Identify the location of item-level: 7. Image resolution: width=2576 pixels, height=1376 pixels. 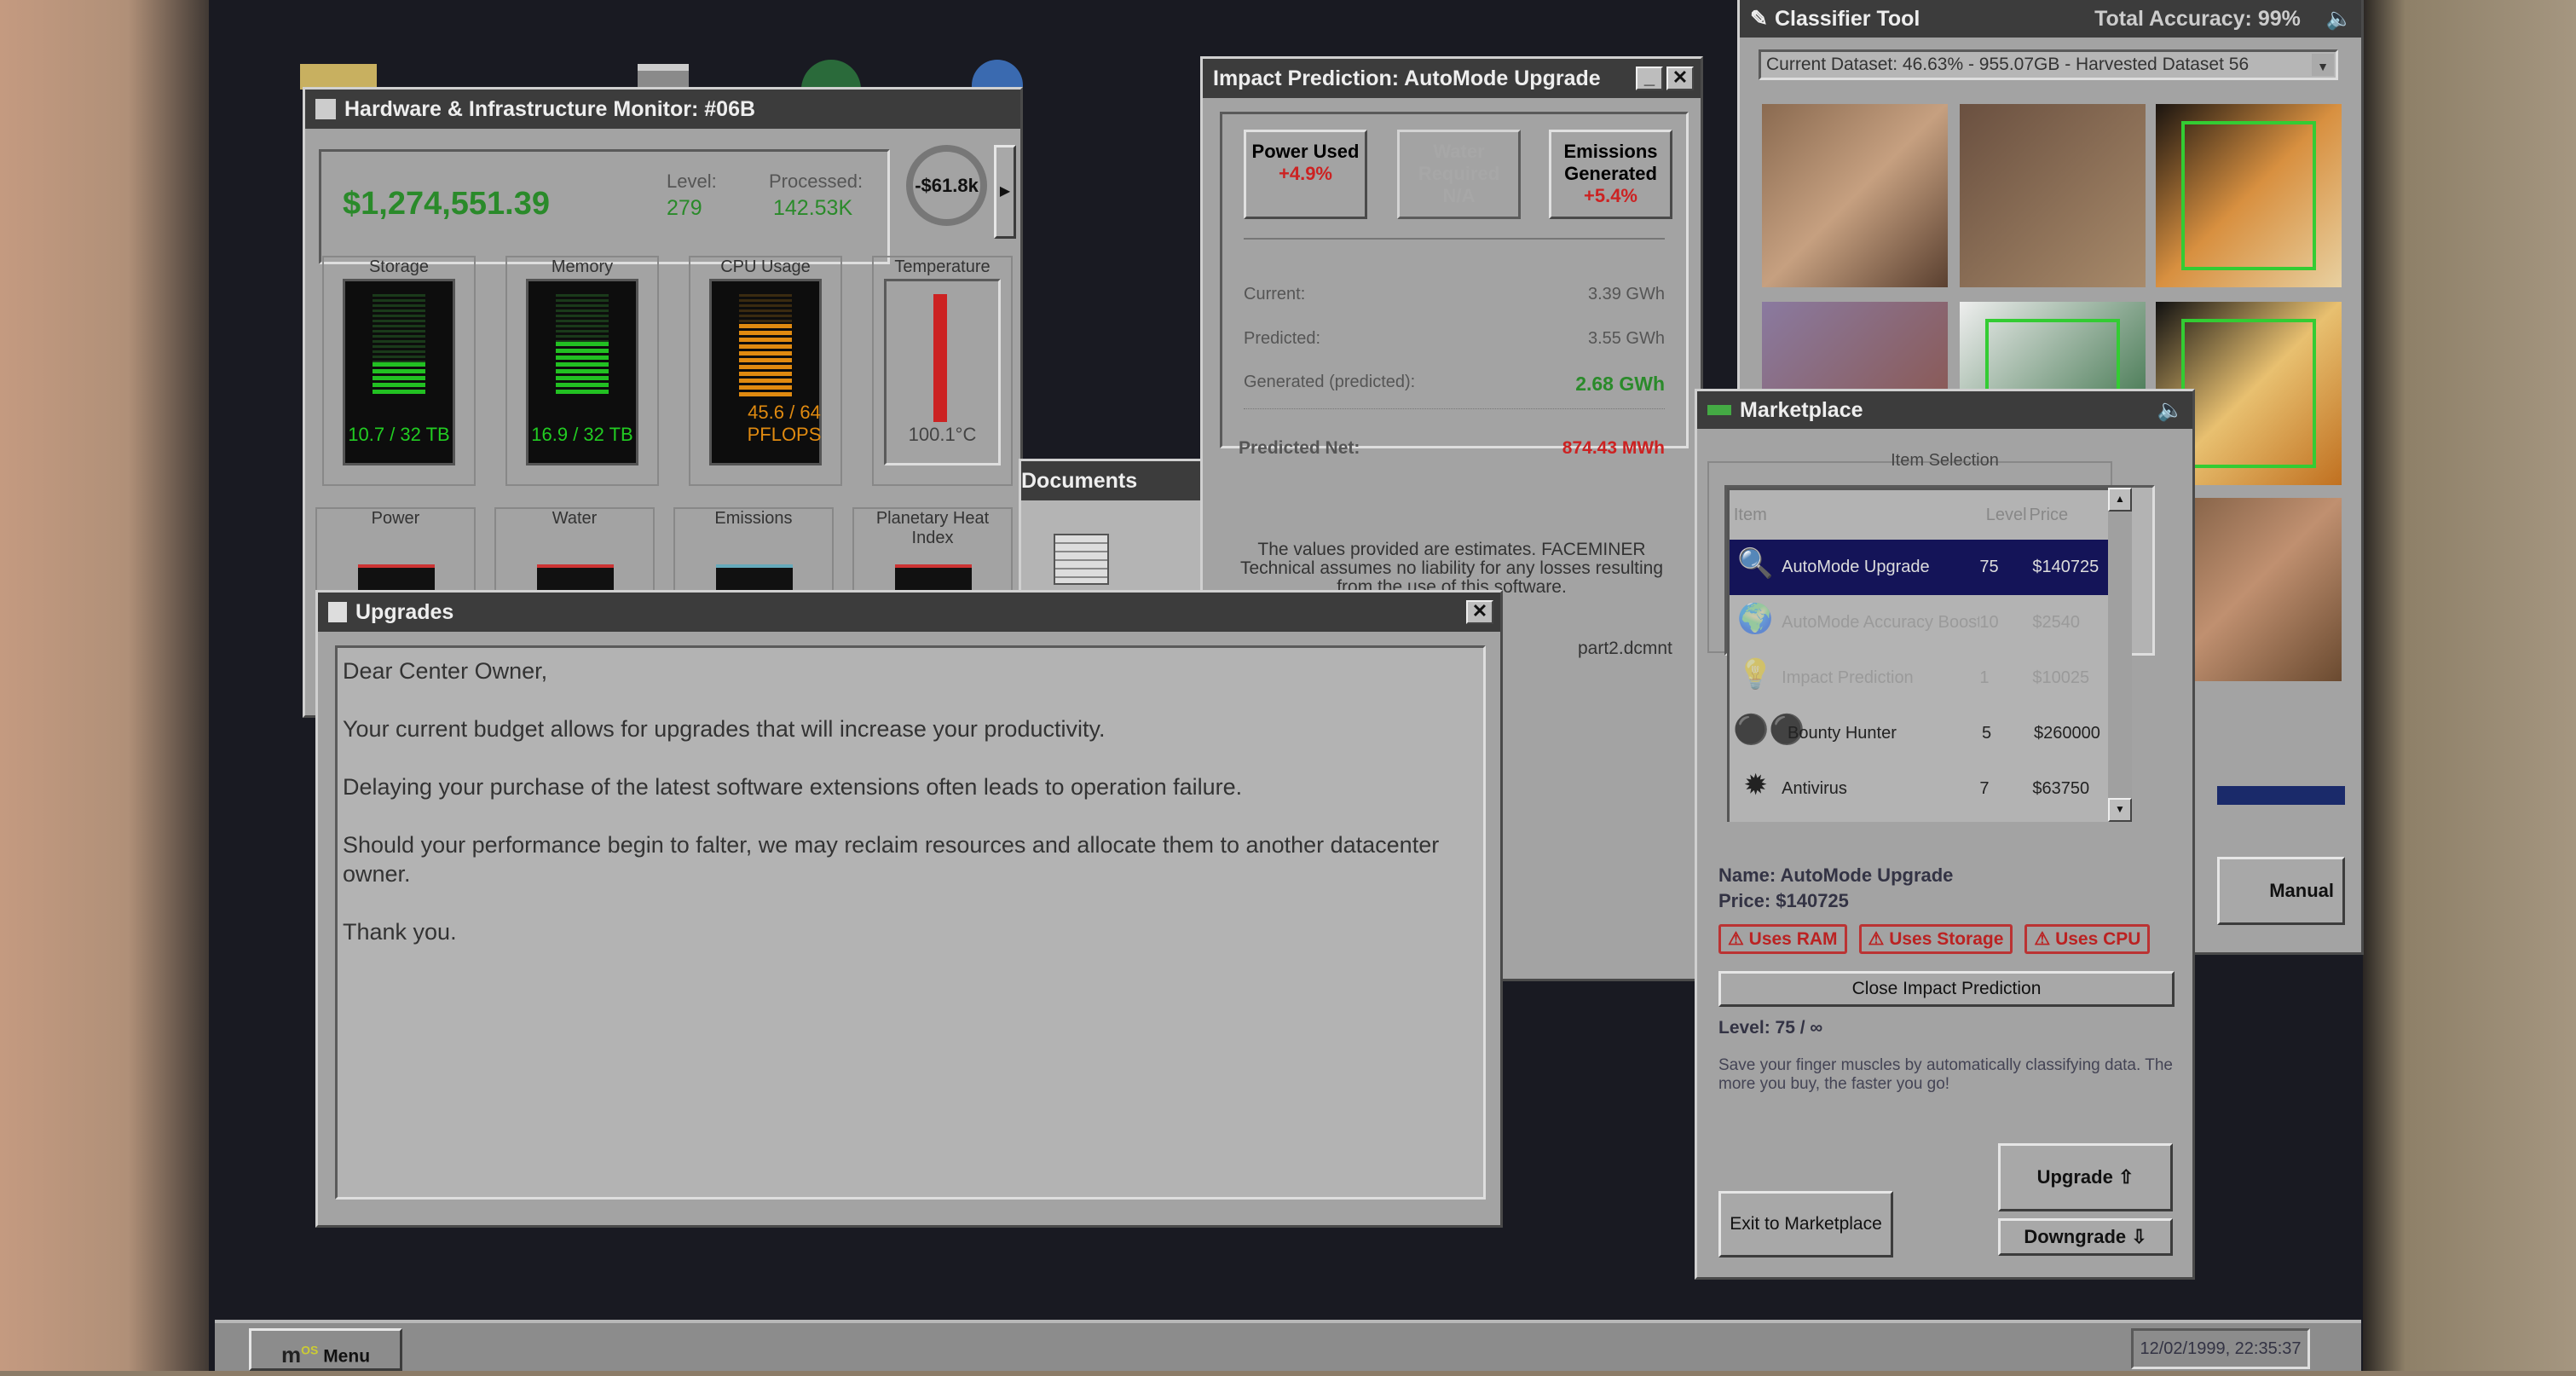
(1984, 788).